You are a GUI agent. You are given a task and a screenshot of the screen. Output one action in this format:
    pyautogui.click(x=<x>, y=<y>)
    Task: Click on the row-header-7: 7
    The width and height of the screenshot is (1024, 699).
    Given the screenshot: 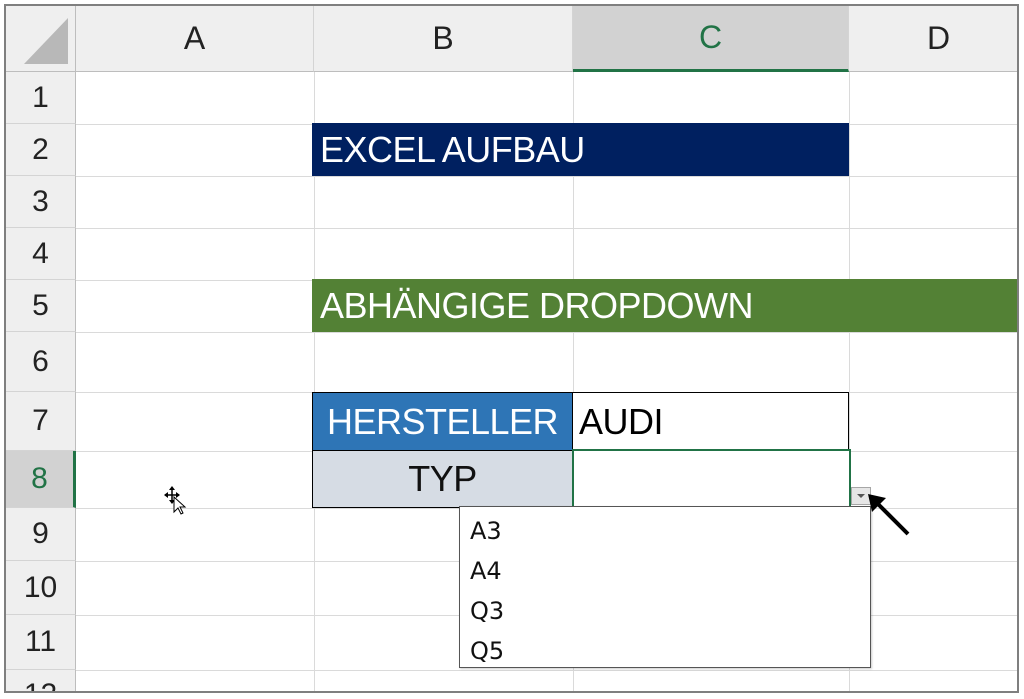 What is the action you would take?
    pyautogui.click(x=41, y=421)
    